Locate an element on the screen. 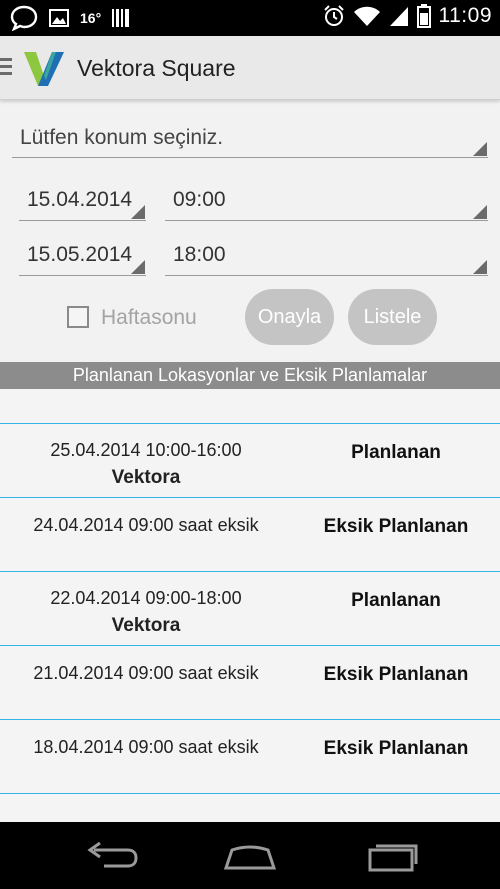 The height and width of the screenshot is (889, 500). end-date-value: 15.05.2014 is located at coordinates (80, 254).